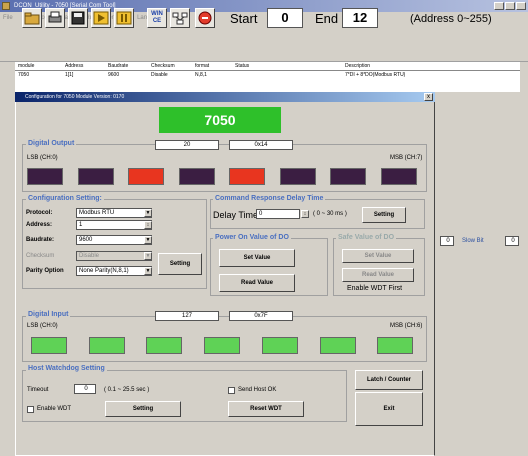 This screenshot has width=528, height=456. I want to click on stop-icon, so click(205, 18).